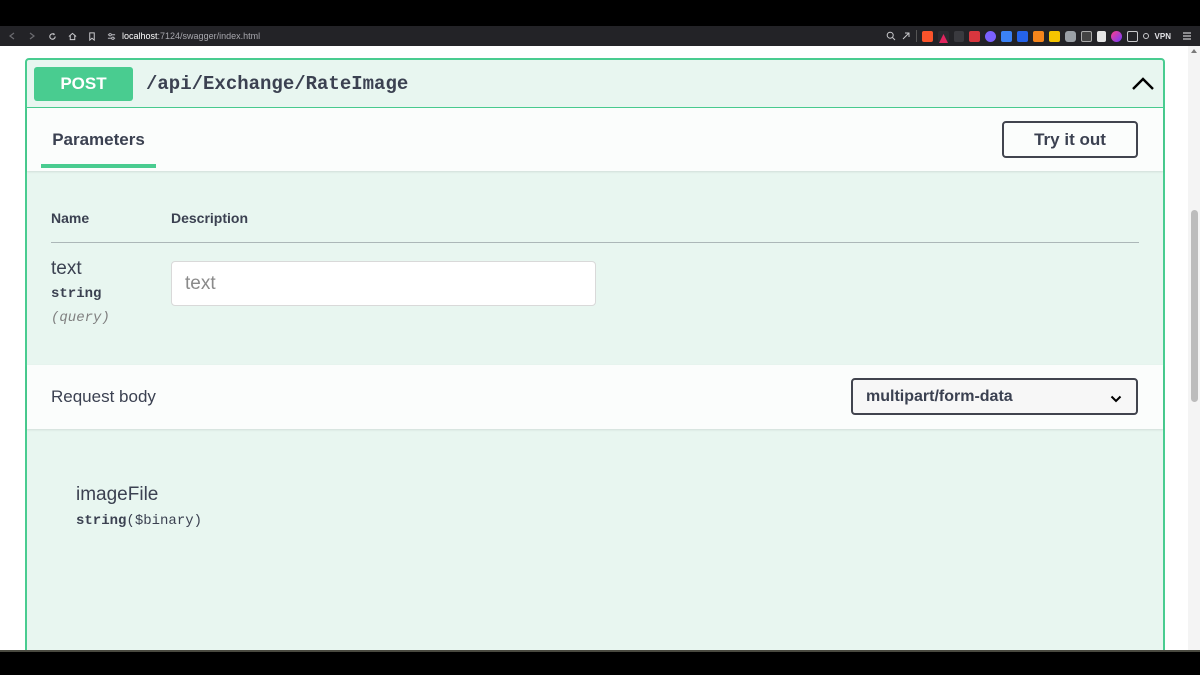 The height and width of the screenshot is (675, 1200). What do you see at coordinates (111, 36) in the screenshot?
I see `site-info-icon` at bounding box center [111, 36].